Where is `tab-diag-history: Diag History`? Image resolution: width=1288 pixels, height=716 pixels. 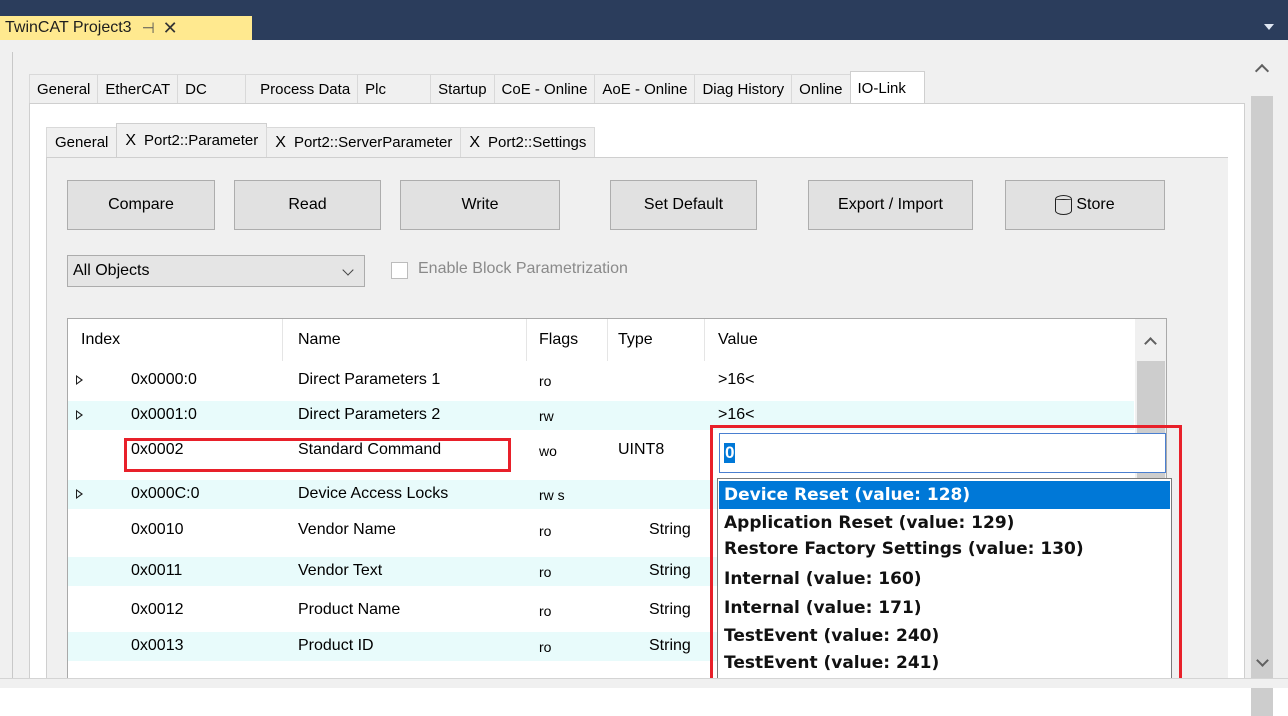
tab-diag-history: Diag History is located at coordinates (743, 89).